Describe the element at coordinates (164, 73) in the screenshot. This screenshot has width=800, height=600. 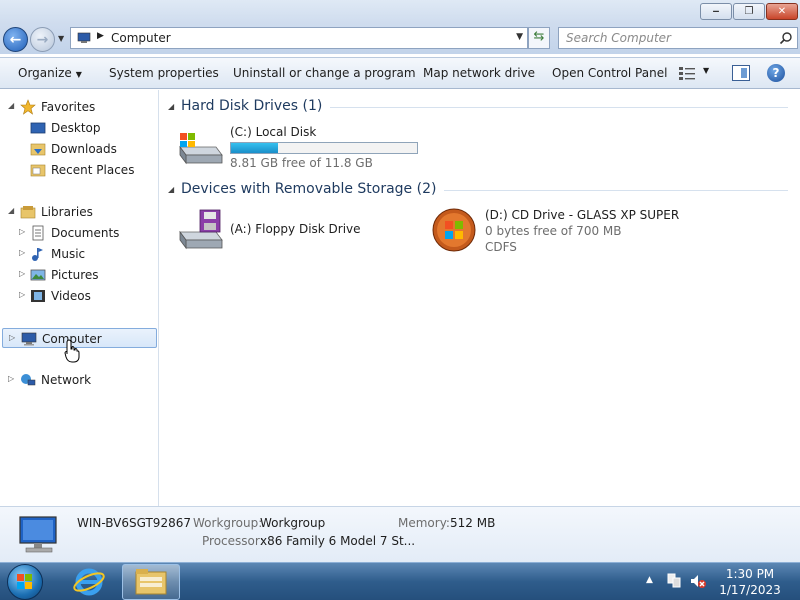
I see `system-properties-button: System properties` at that location.